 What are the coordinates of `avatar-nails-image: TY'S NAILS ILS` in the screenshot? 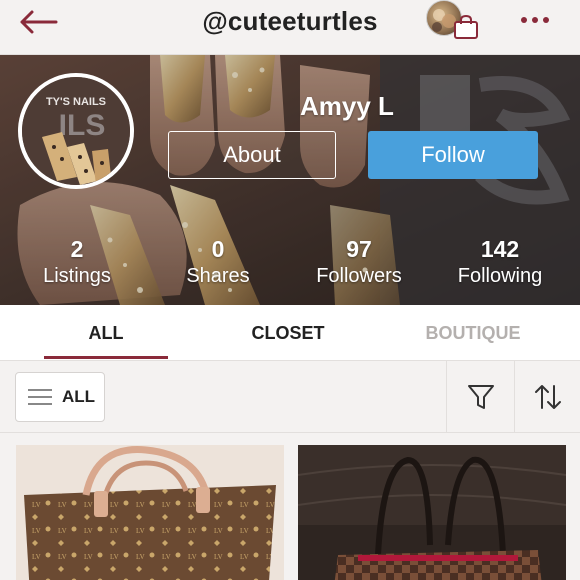 It's located at (76, 131).